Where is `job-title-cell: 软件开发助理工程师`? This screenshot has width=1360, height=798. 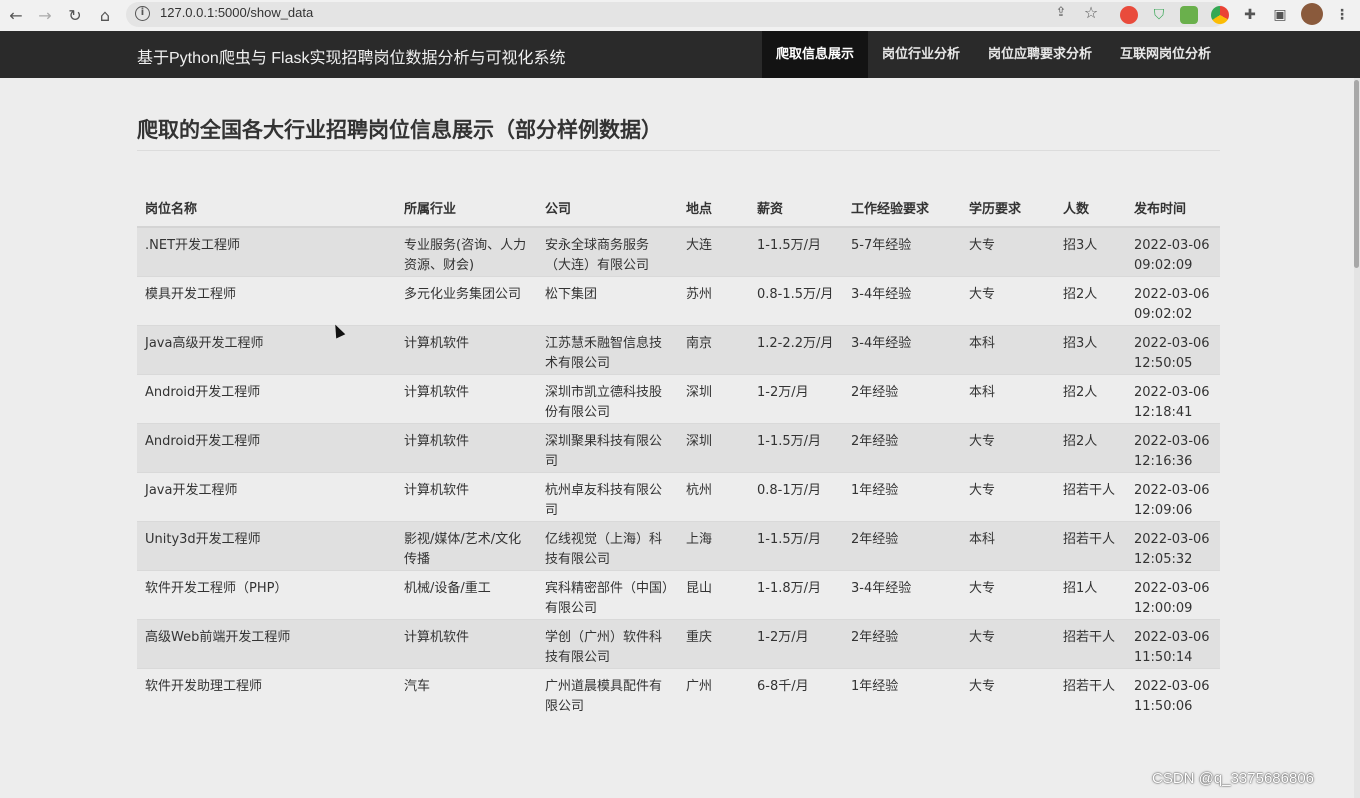
job-title-cell: 软件开发助理工程师 is located at coordinates (266, 693).